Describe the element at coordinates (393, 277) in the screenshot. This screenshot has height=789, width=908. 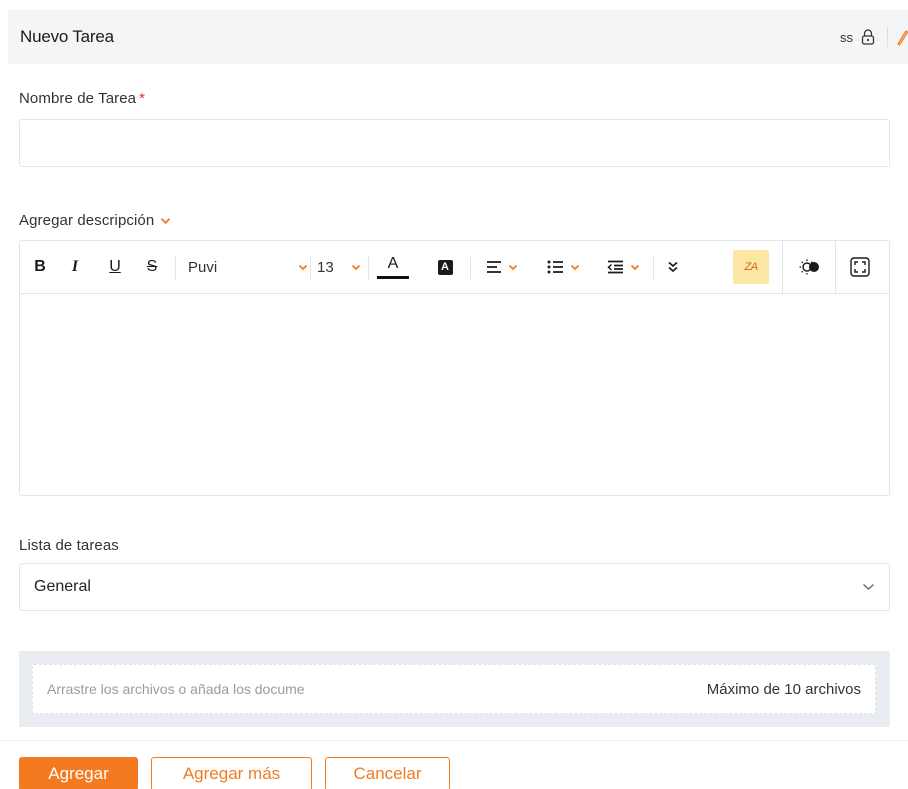
I see `text-color-swatch` at that location.